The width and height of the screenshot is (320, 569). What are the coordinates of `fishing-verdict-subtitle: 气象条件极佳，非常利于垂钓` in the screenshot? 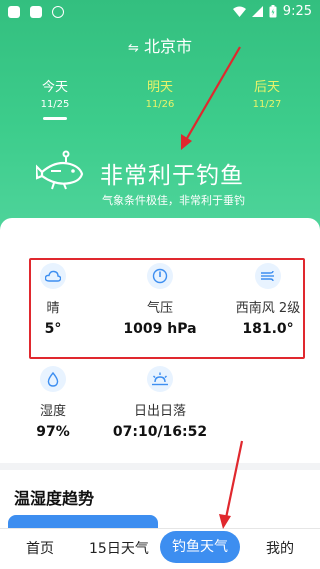 It's located at (173, 200).